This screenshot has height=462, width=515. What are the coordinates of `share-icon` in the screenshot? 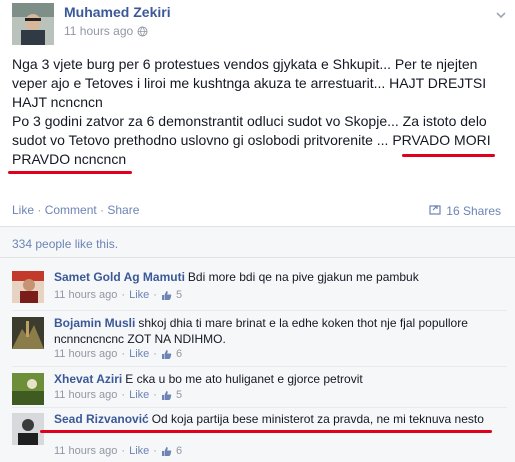 It's located at (435, 210).